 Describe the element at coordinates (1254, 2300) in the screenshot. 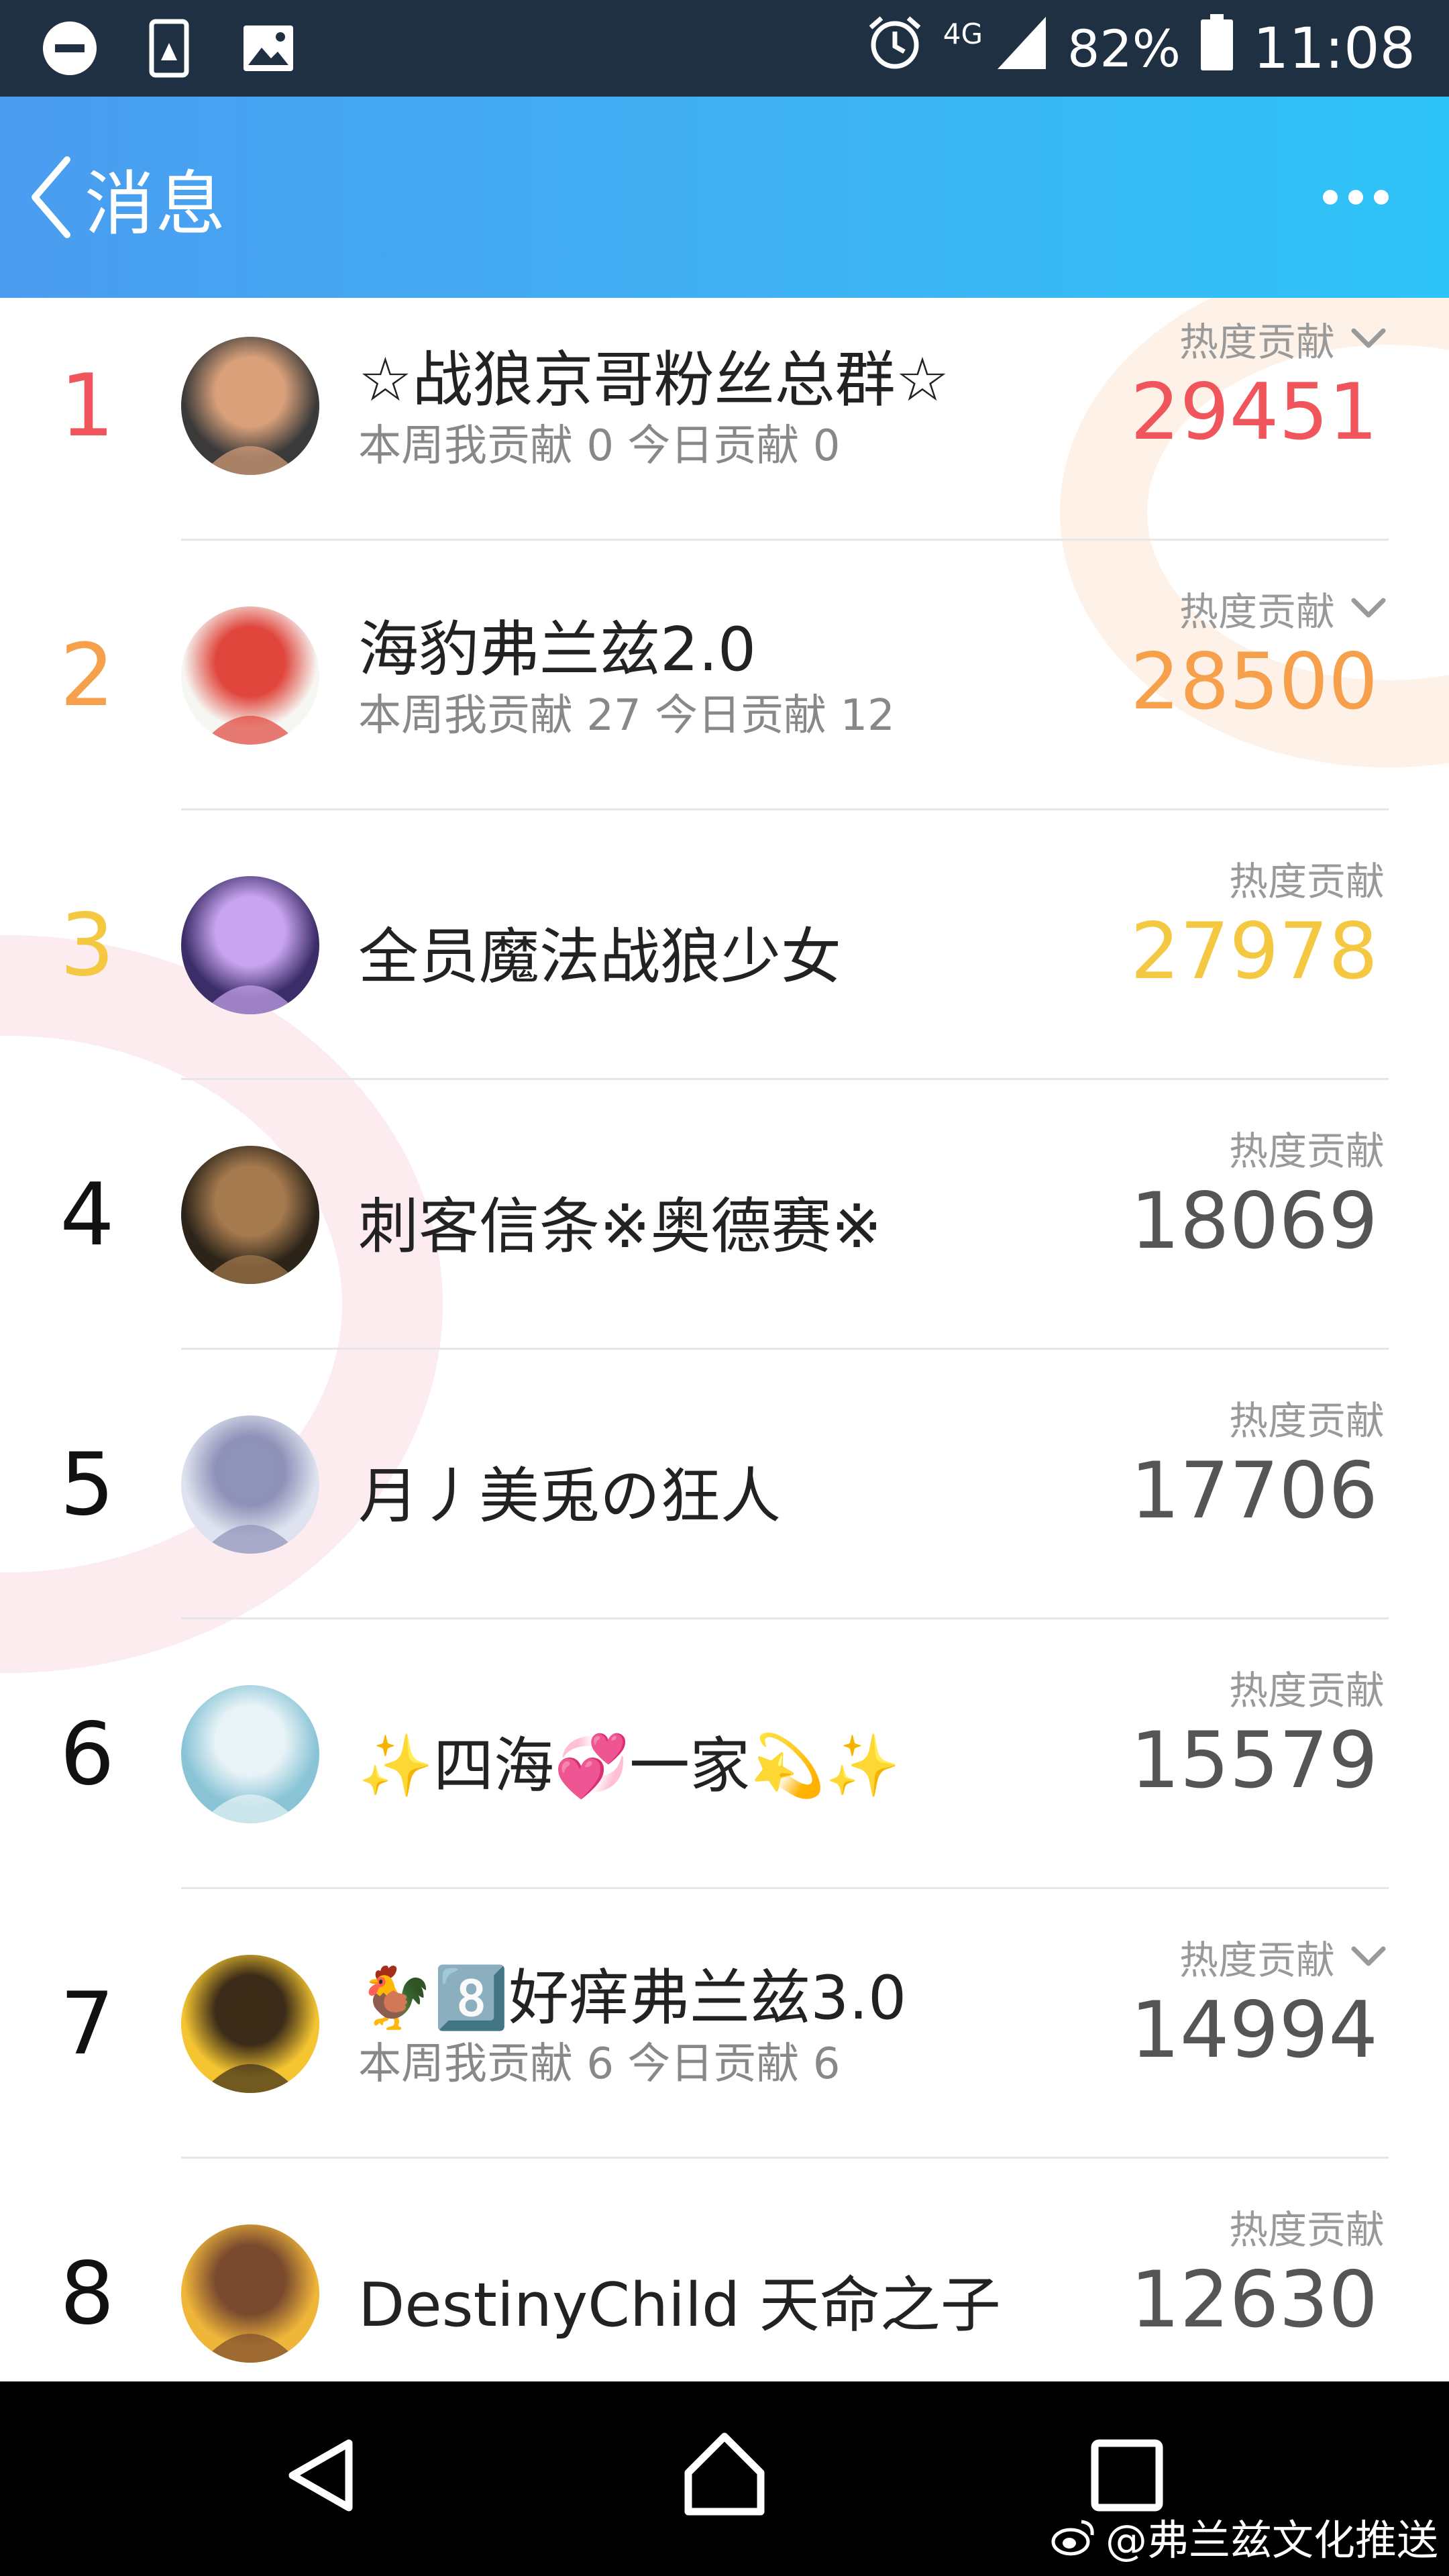

I see `heat-value: 12630` at that location.